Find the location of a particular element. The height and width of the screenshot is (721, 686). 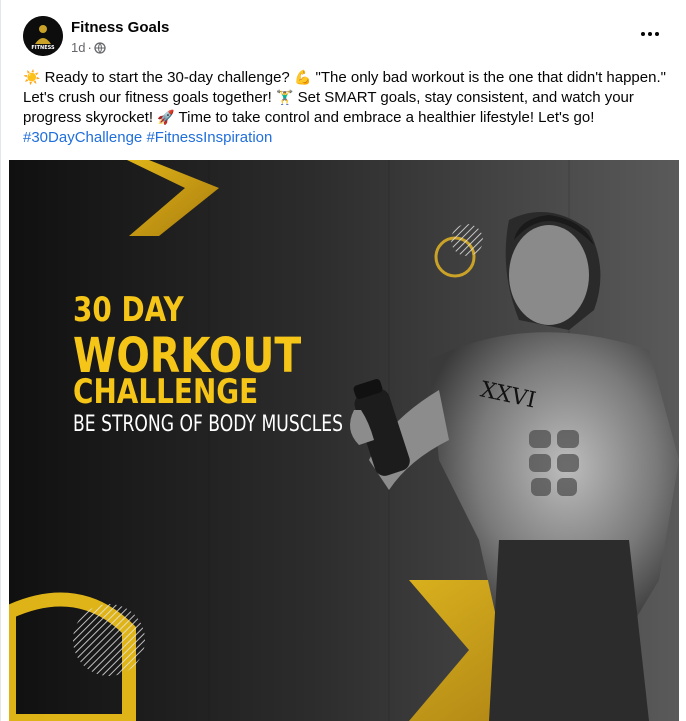

hatched-circle is located at coordinates (467, 240).